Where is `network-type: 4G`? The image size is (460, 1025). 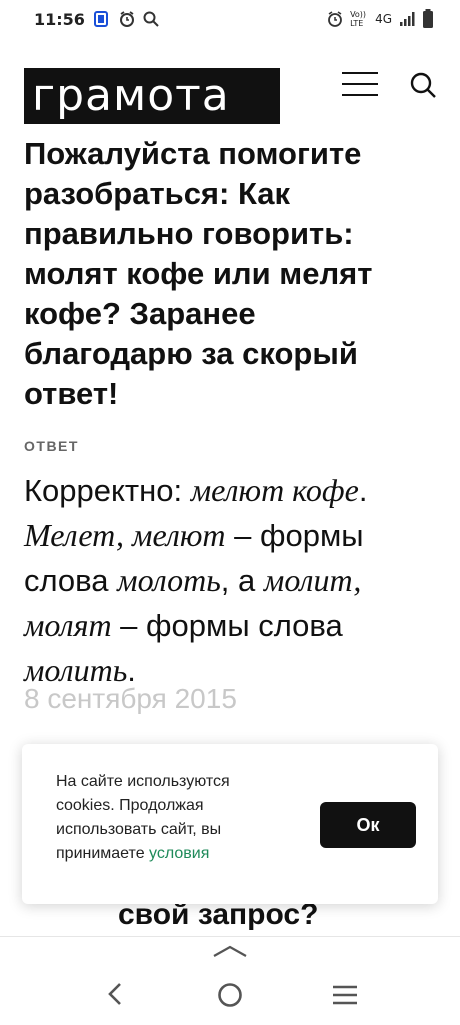 network-type: 4G is located at coordinates (383, 19).